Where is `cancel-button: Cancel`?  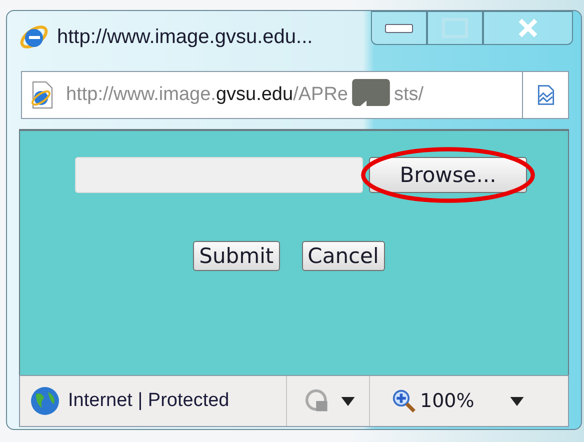 cancel-button: Cancel is located at coordinates (343, 256).